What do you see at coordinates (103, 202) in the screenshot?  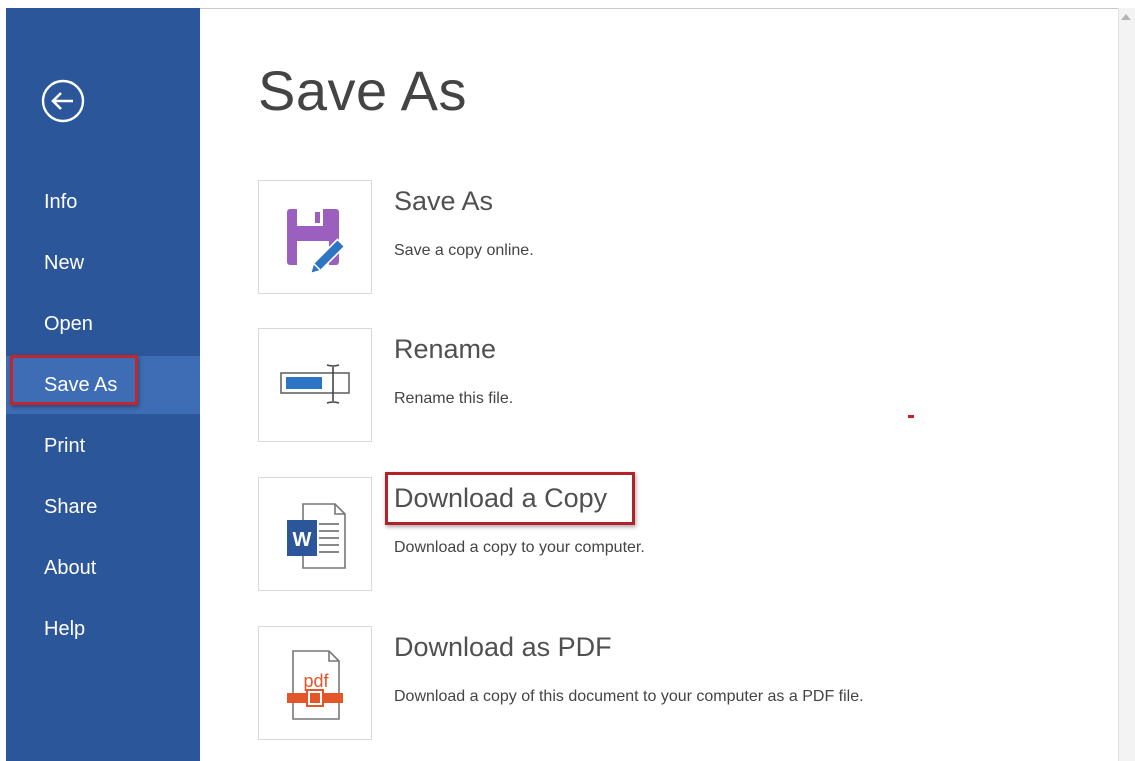 I see `nav-item-info: Info` at bounding box center [103, 202].